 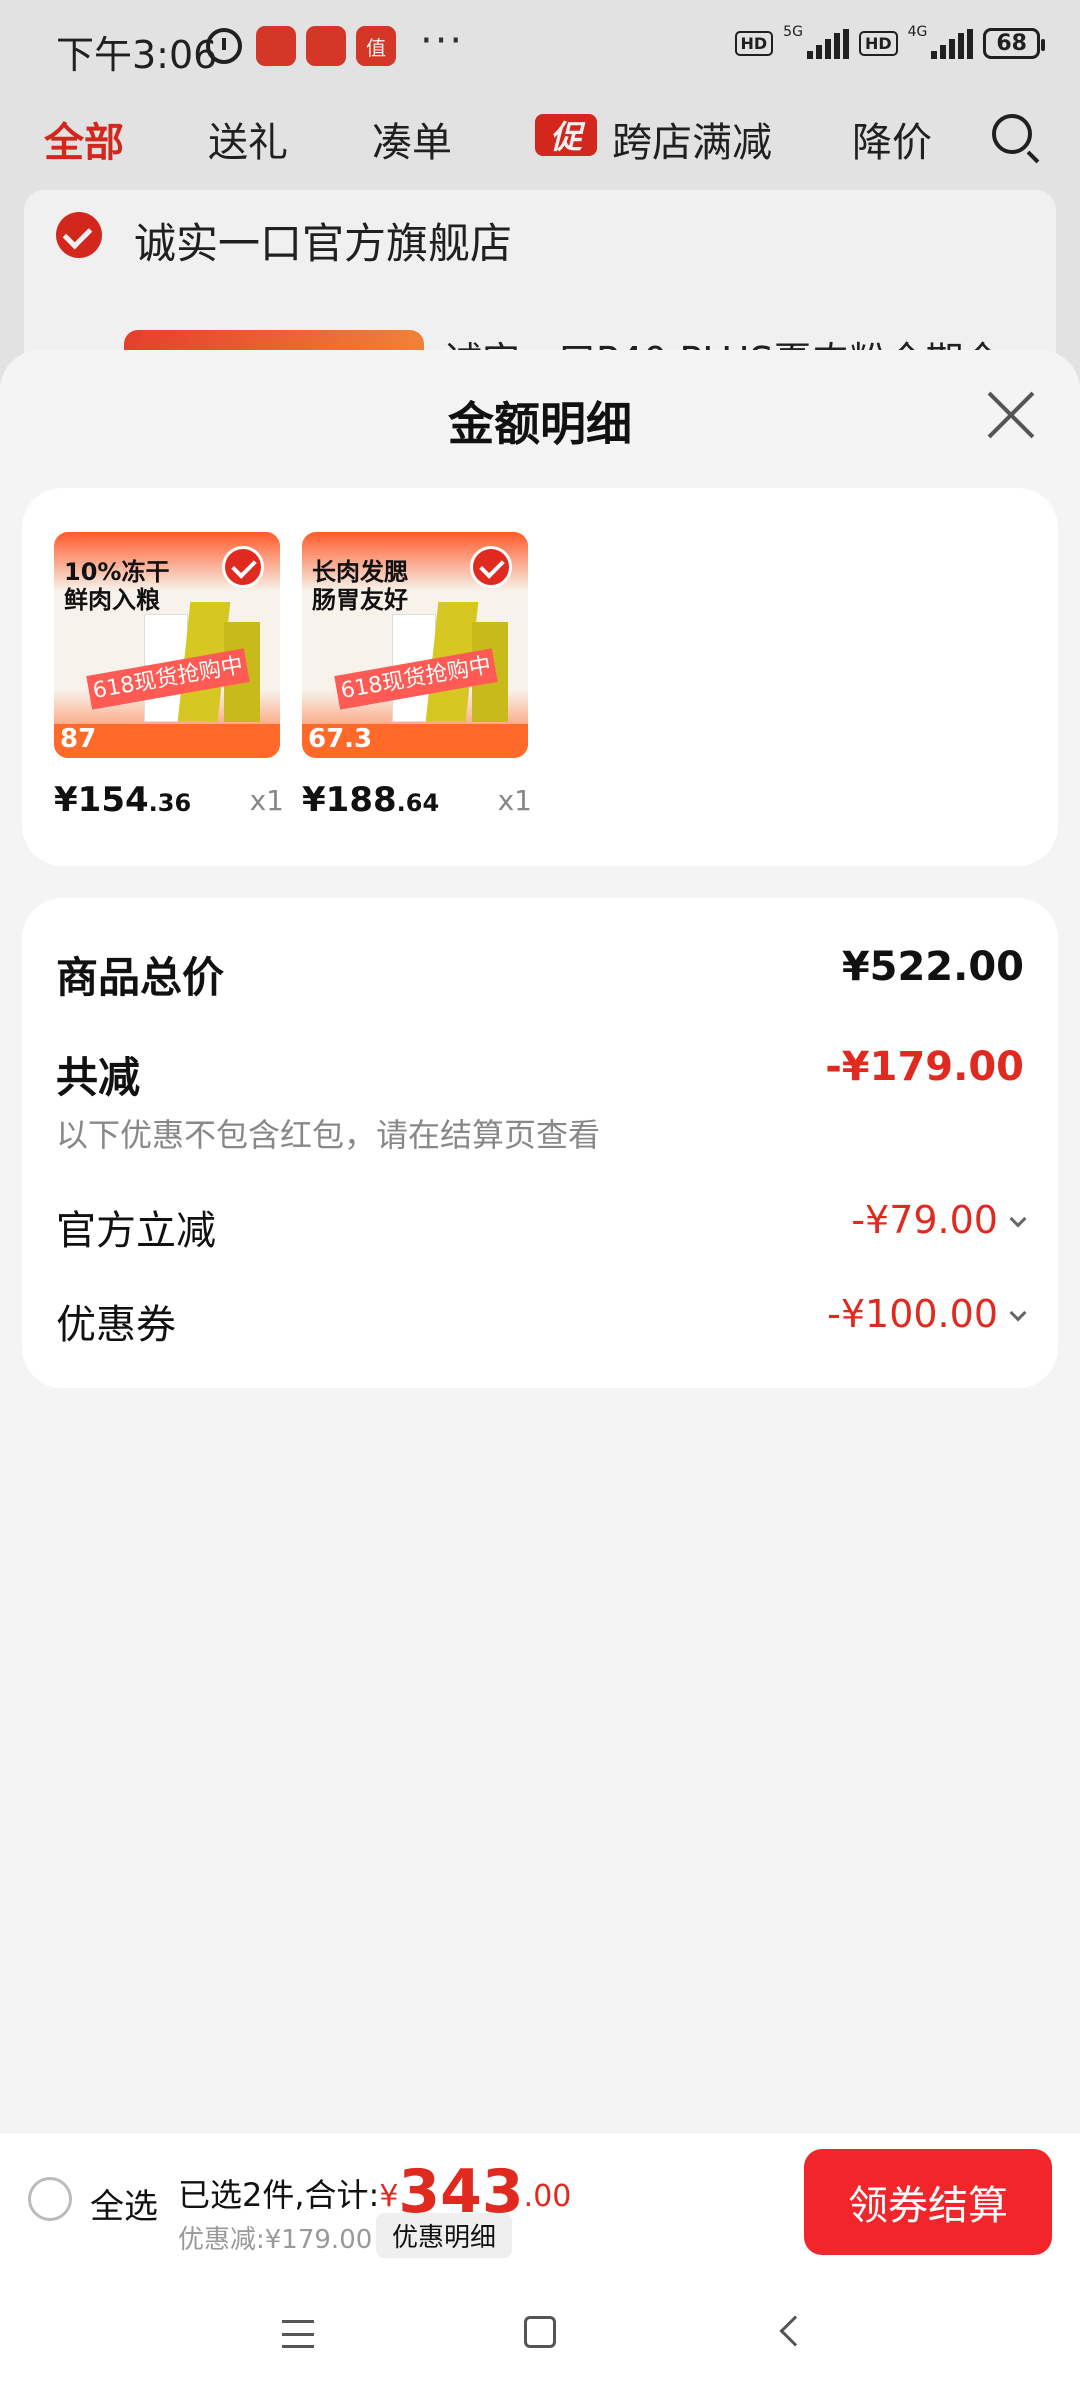 I want to click on total-value: ¥522.00, so click(x=932, y=967).